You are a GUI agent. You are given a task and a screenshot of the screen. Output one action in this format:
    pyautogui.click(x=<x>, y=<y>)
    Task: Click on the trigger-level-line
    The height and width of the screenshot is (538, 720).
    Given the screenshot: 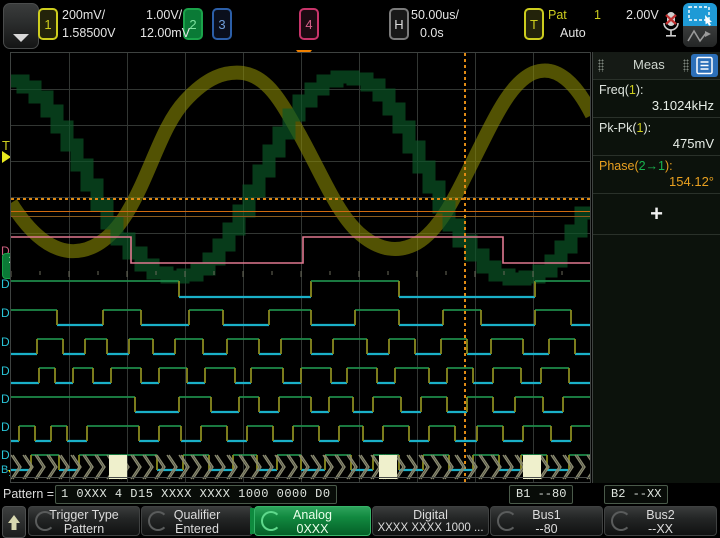 What is the action you would take?
    pyautogui.click(x=300, y=199)
    